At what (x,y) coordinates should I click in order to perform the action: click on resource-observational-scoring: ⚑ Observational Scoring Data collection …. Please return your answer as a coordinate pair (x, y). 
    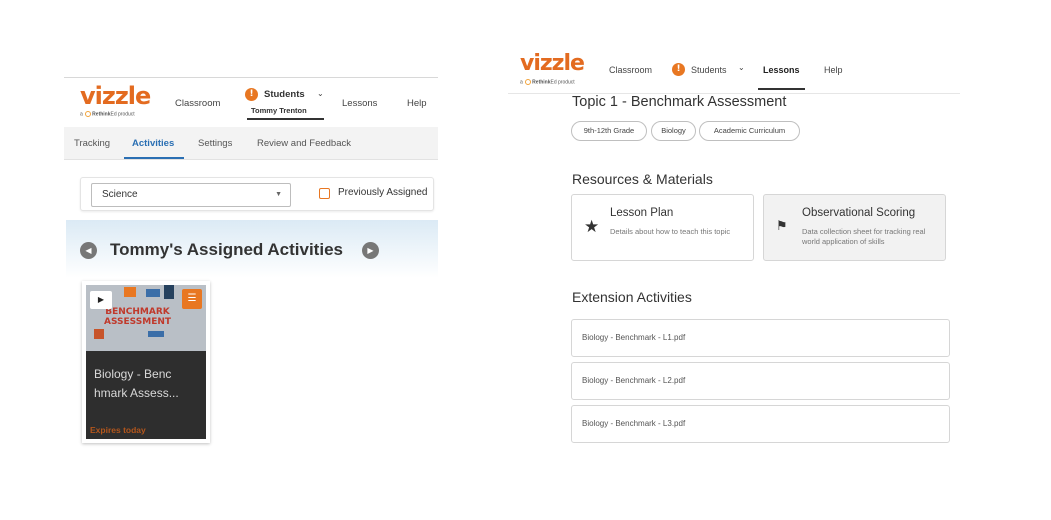
    Looking at the image, I should click on (854, 227).